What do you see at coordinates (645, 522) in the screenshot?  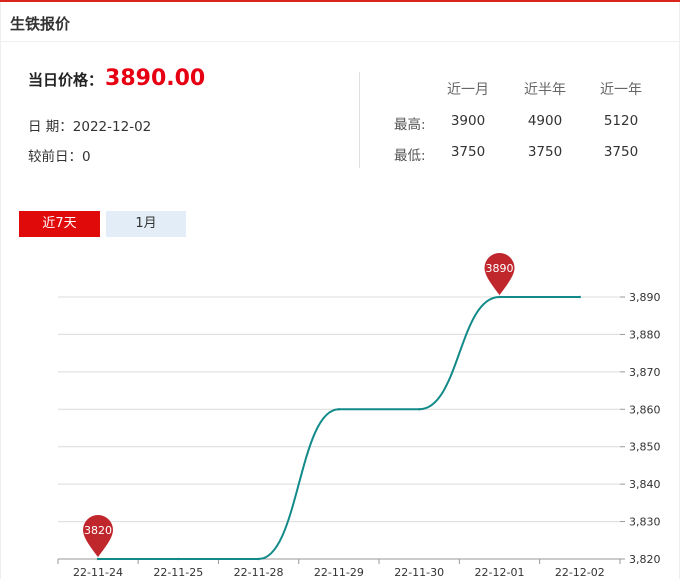 I see `y-tick-label: 3,830` at bounding box center [645, 522].